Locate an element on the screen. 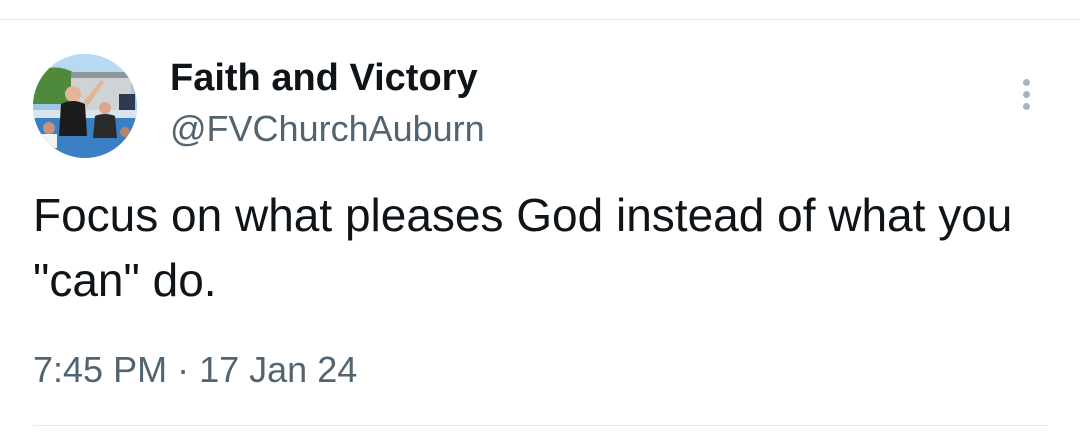 The width and height of the screenshot is (1080, 432). top-divider is located at coordinates (540, 19).